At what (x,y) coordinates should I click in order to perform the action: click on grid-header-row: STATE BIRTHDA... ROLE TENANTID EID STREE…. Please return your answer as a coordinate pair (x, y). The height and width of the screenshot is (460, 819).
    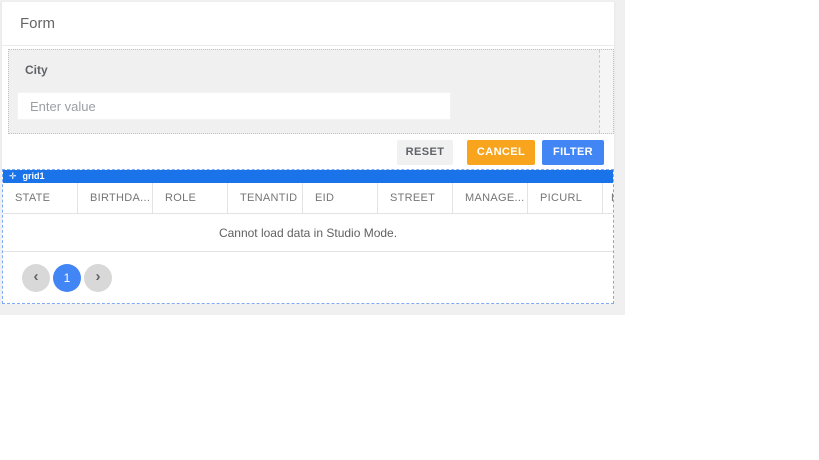
    Looking at the image, I should click on (308, 198).